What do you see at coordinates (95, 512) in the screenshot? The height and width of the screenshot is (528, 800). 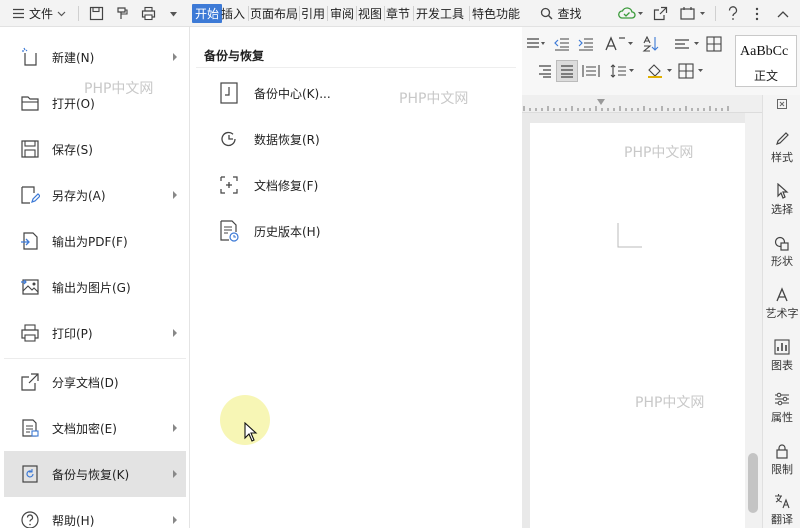 I see `file-menu-item-help: 帮助(H)` at bounding box center [95, 512].